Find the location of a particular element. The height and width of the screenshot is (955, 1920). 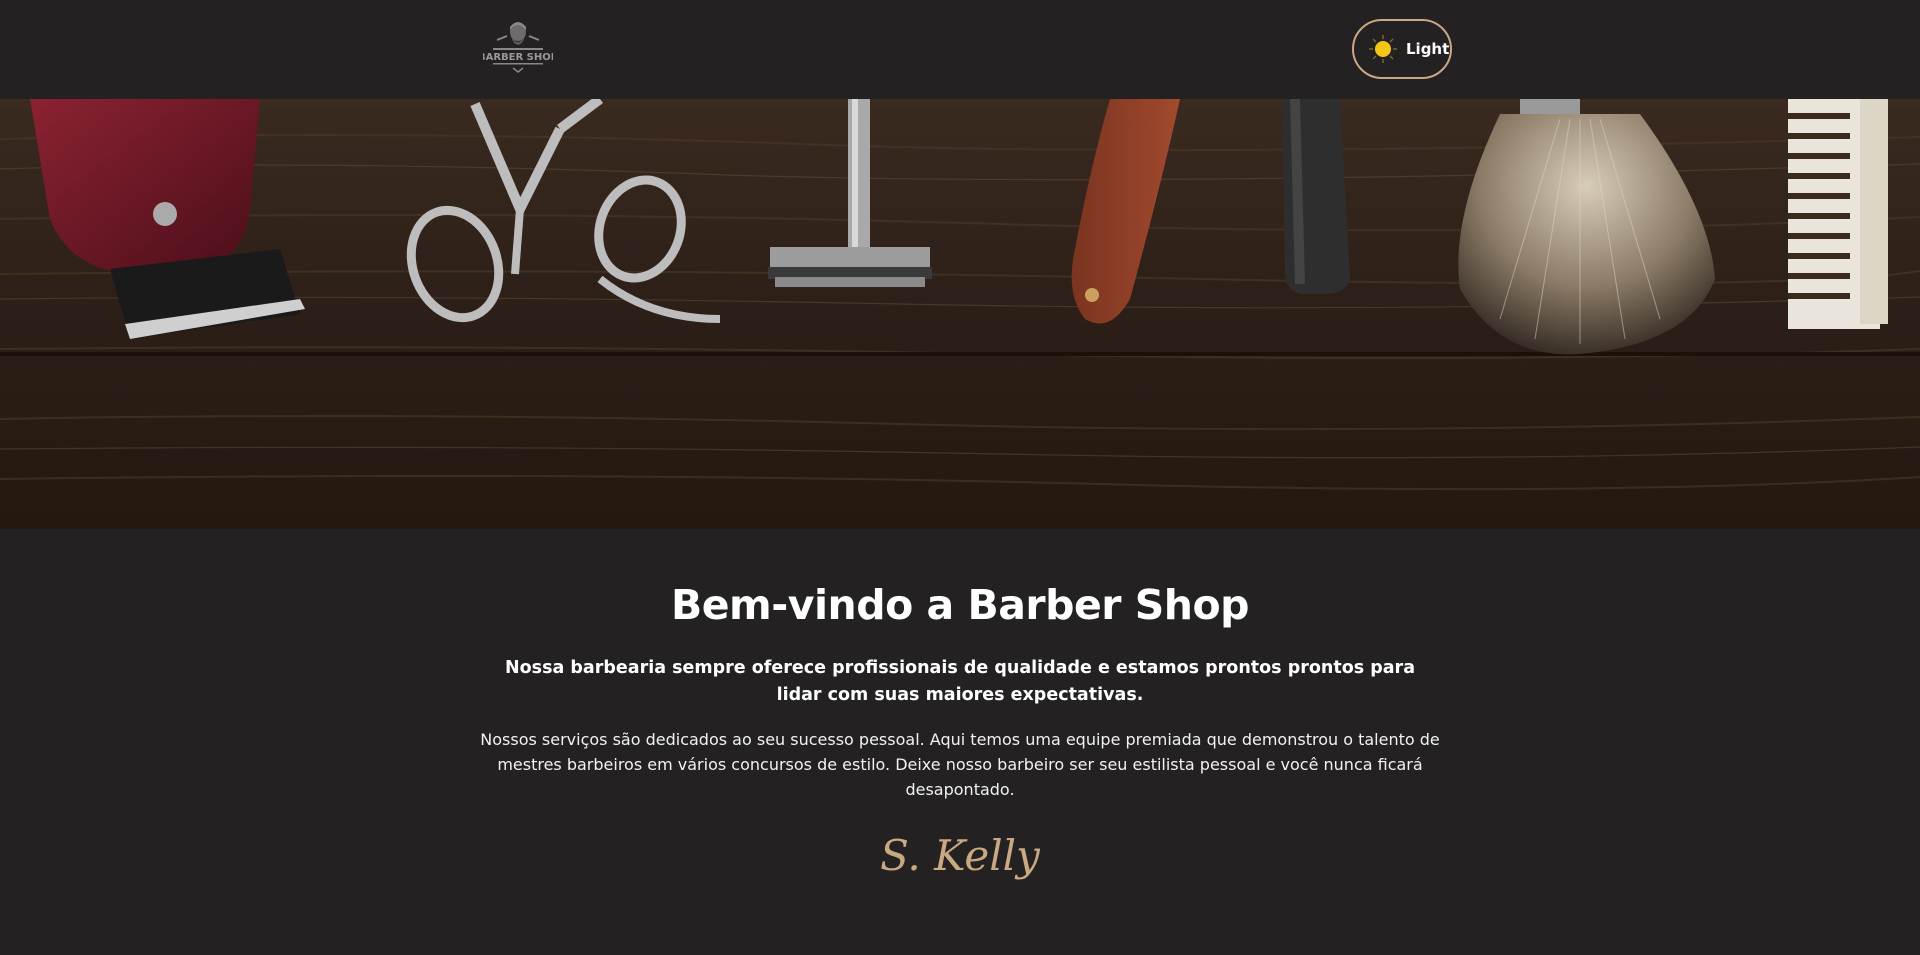

signature: S. Kelly is located at coordinates (960, 855).